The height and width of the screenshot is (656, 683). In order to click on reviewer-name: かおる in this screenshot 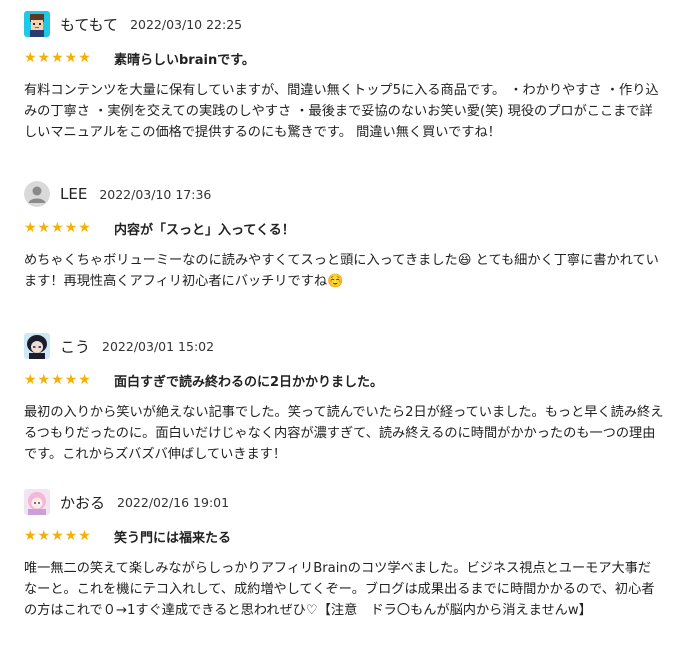, I will do `click(82, 502)`.